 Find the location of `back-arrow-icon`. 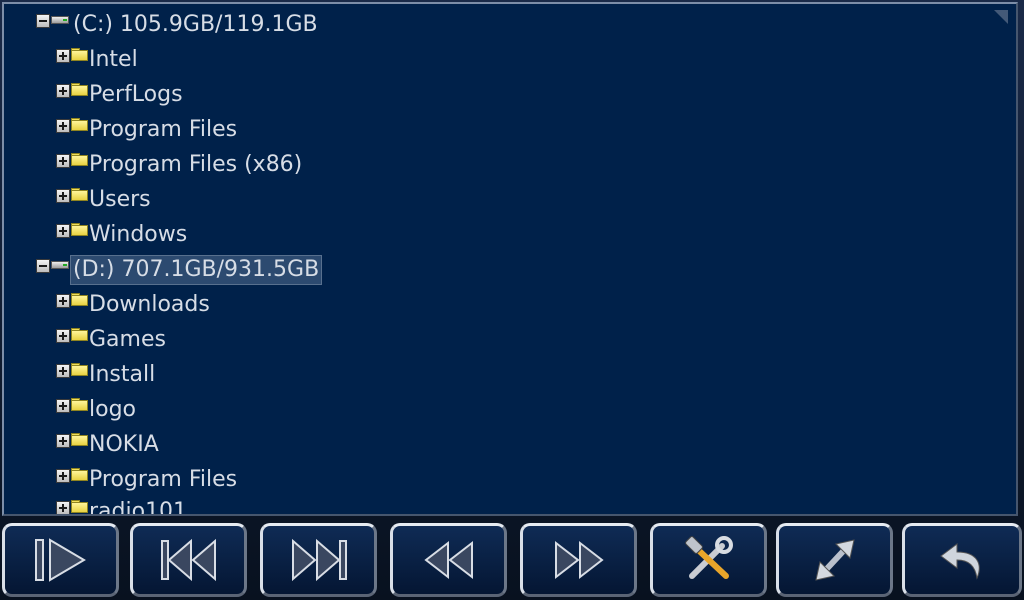

back-arrow-icon is located at coordinates (960, 561).